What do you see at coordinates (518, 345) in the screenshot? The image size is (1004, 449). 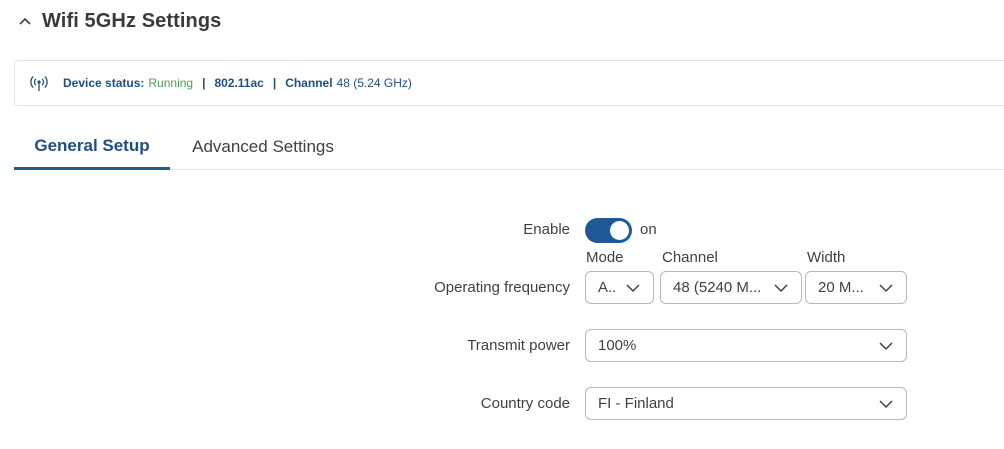 I see `transmit-power-label: Transmit power` at bounding box center [518, 345].